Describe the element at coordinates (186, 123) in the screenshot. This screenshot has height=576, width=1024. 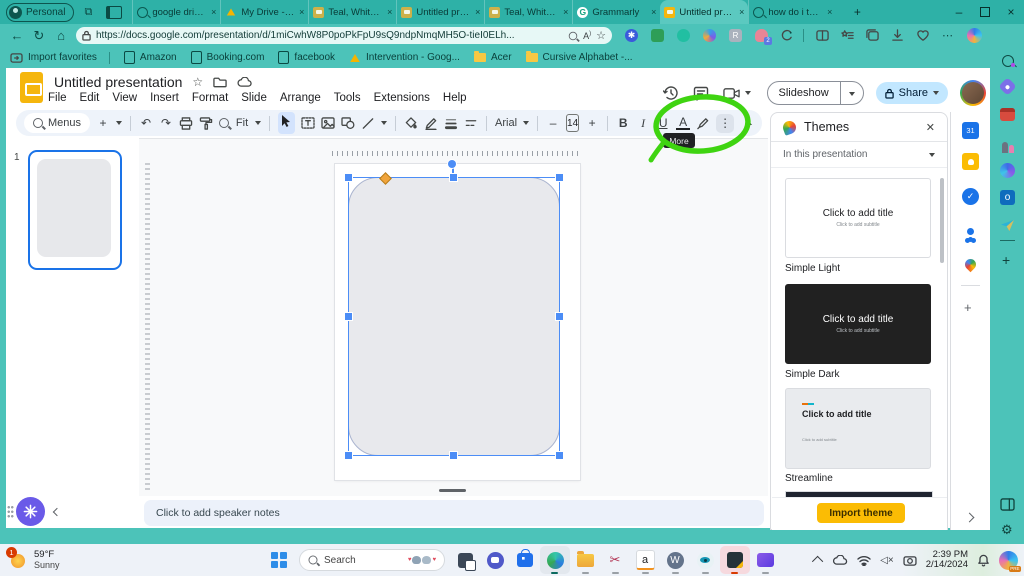
I see `print-button` at that location.